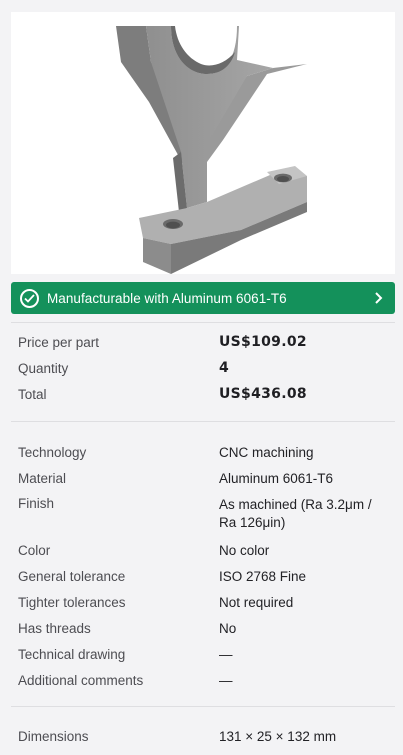 The image size is (403, 755). I want to click on dimensions-table: Dimensions 131 × 25 × 132 mm, so click(204, 736).